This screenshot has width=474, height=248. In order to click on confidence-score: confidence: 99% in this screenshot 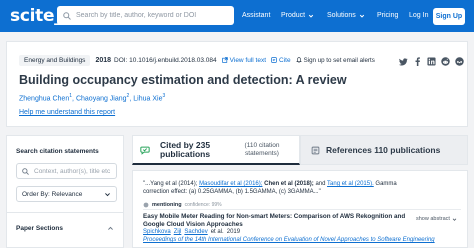, I will do `click(203, 205)`.